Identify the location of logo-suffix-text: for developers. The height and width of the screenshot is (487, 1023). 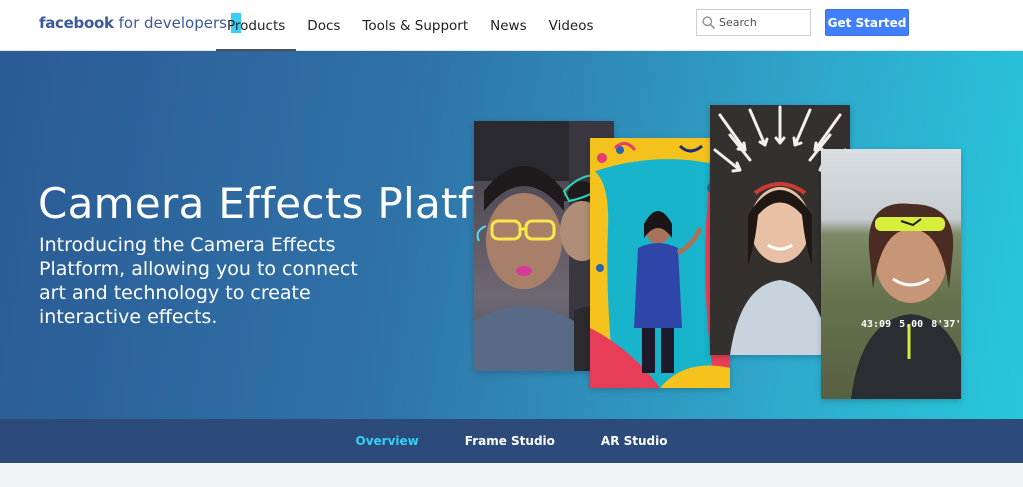
(172, 23).